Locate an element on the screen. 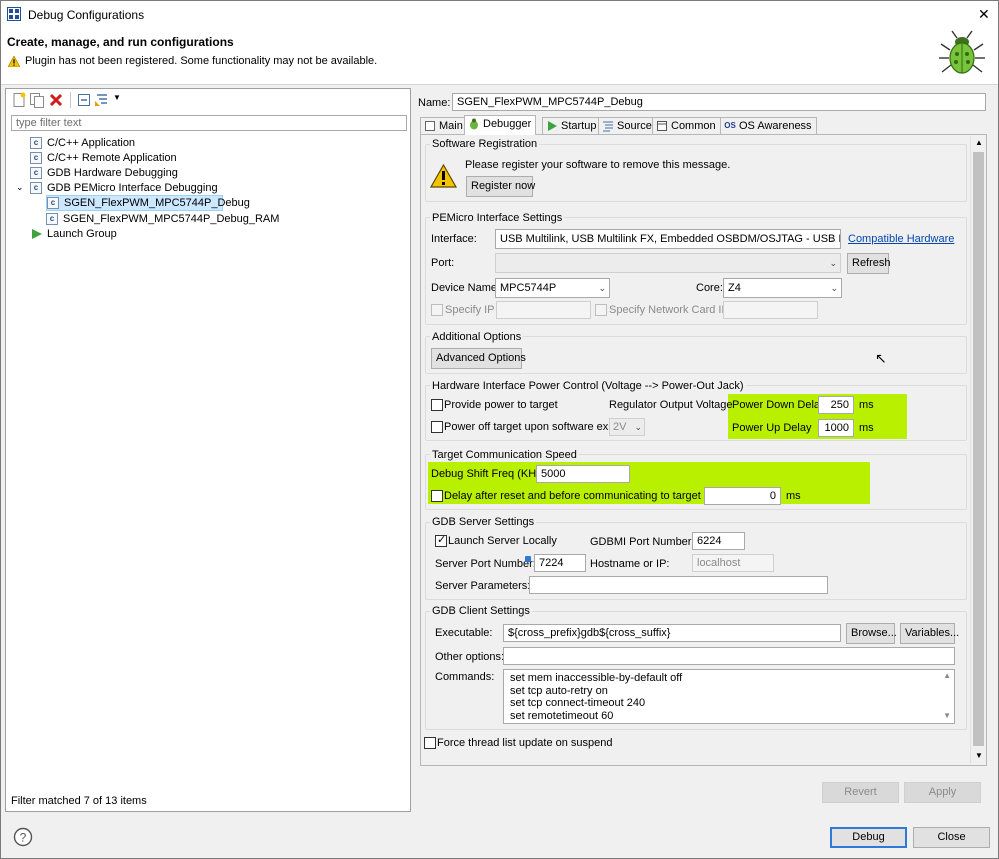 The height and width of the screenshot is (859, 999). launch-server-locally-checkbox is located at coordinates (441, 540).